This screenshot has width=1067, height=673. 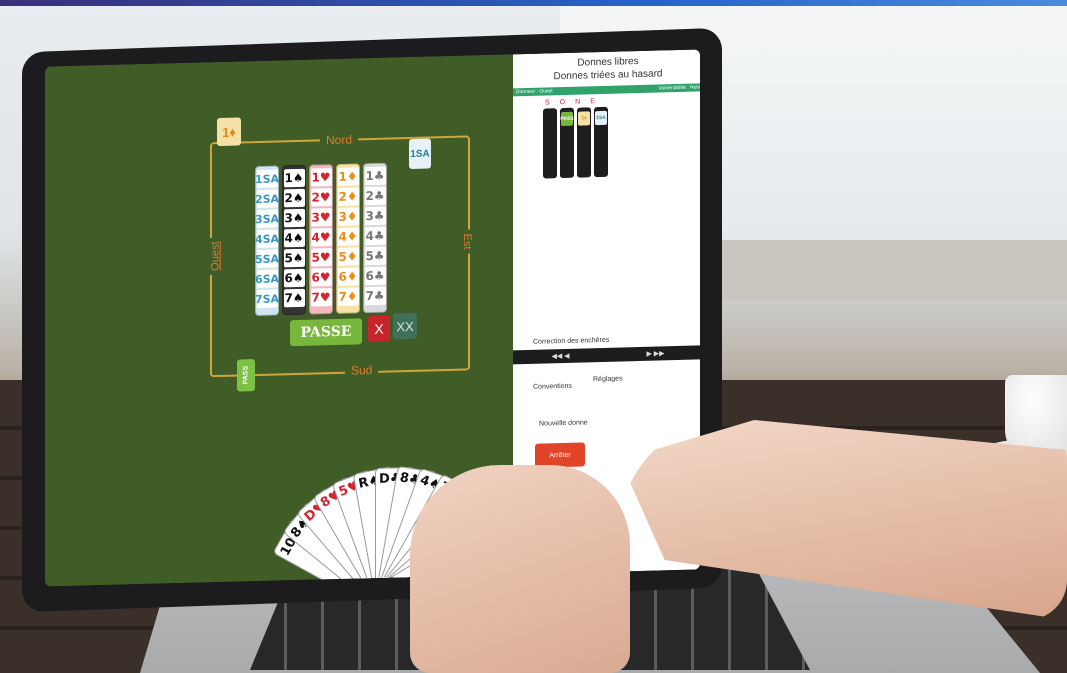 What do you see at coordinates (321, 197) in the screenshot?
I see `bid-2-hearts: 2♥` at bounding box center [321, 197].